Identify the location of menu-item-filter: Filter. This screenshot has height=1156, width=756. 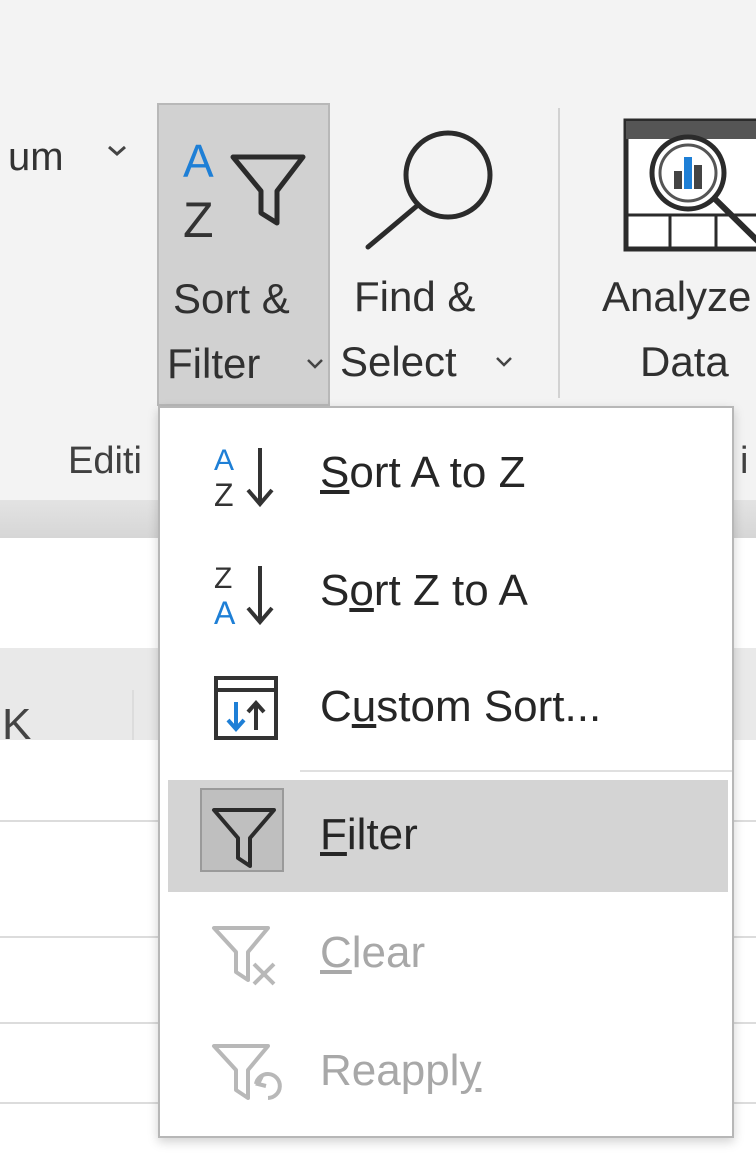
(448, 836).